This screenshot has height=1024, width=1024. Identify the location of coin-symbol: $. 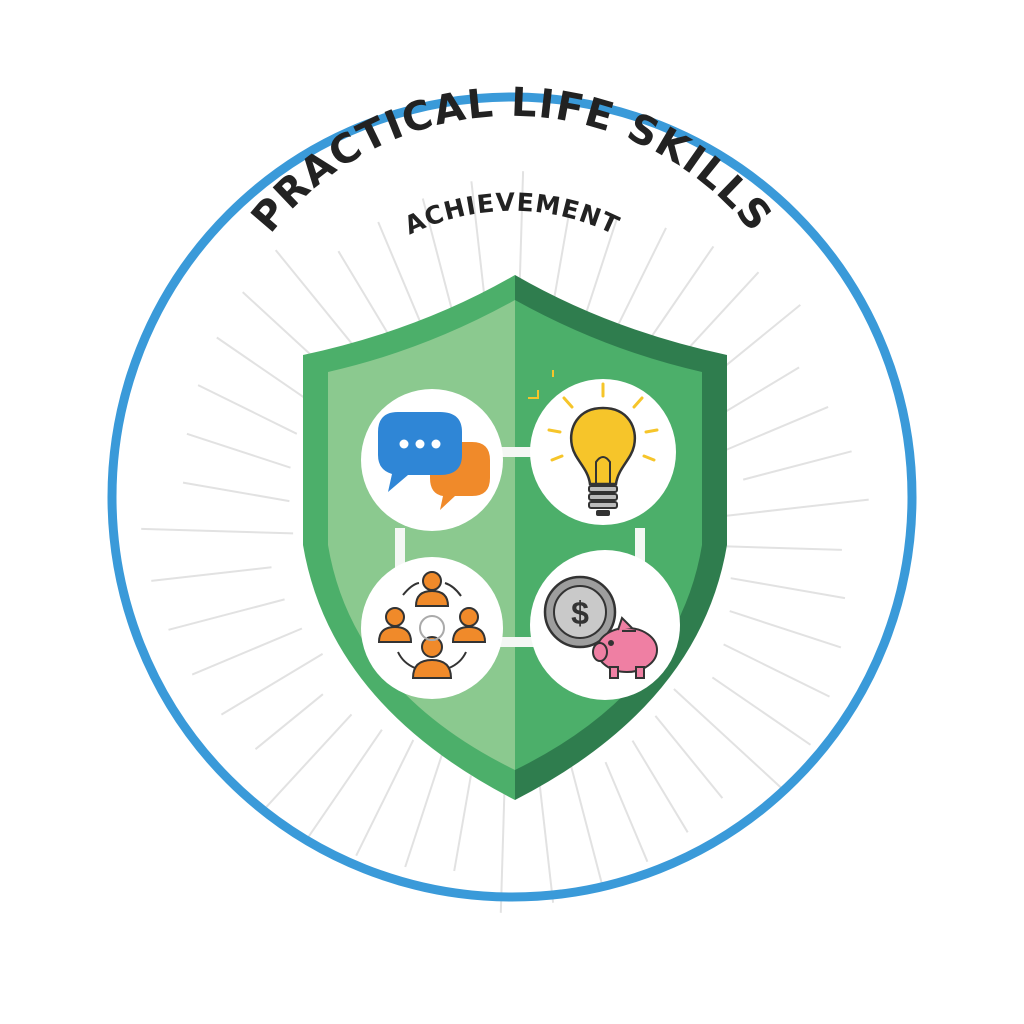
(580, 613).